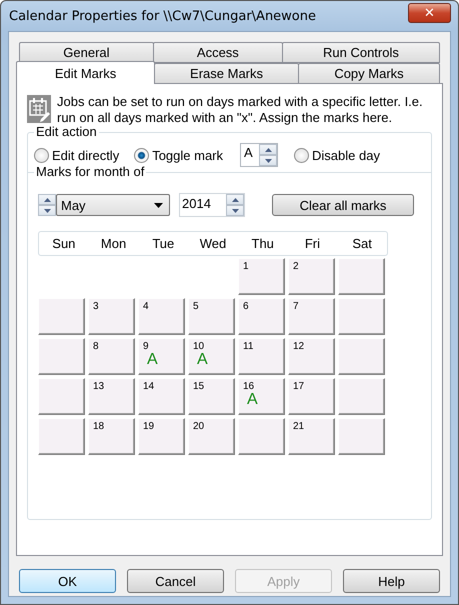  What do you see at coordinates (111, 396) in the screenshot?
I see `day-cell: 13` at bounding box center [111, 396].